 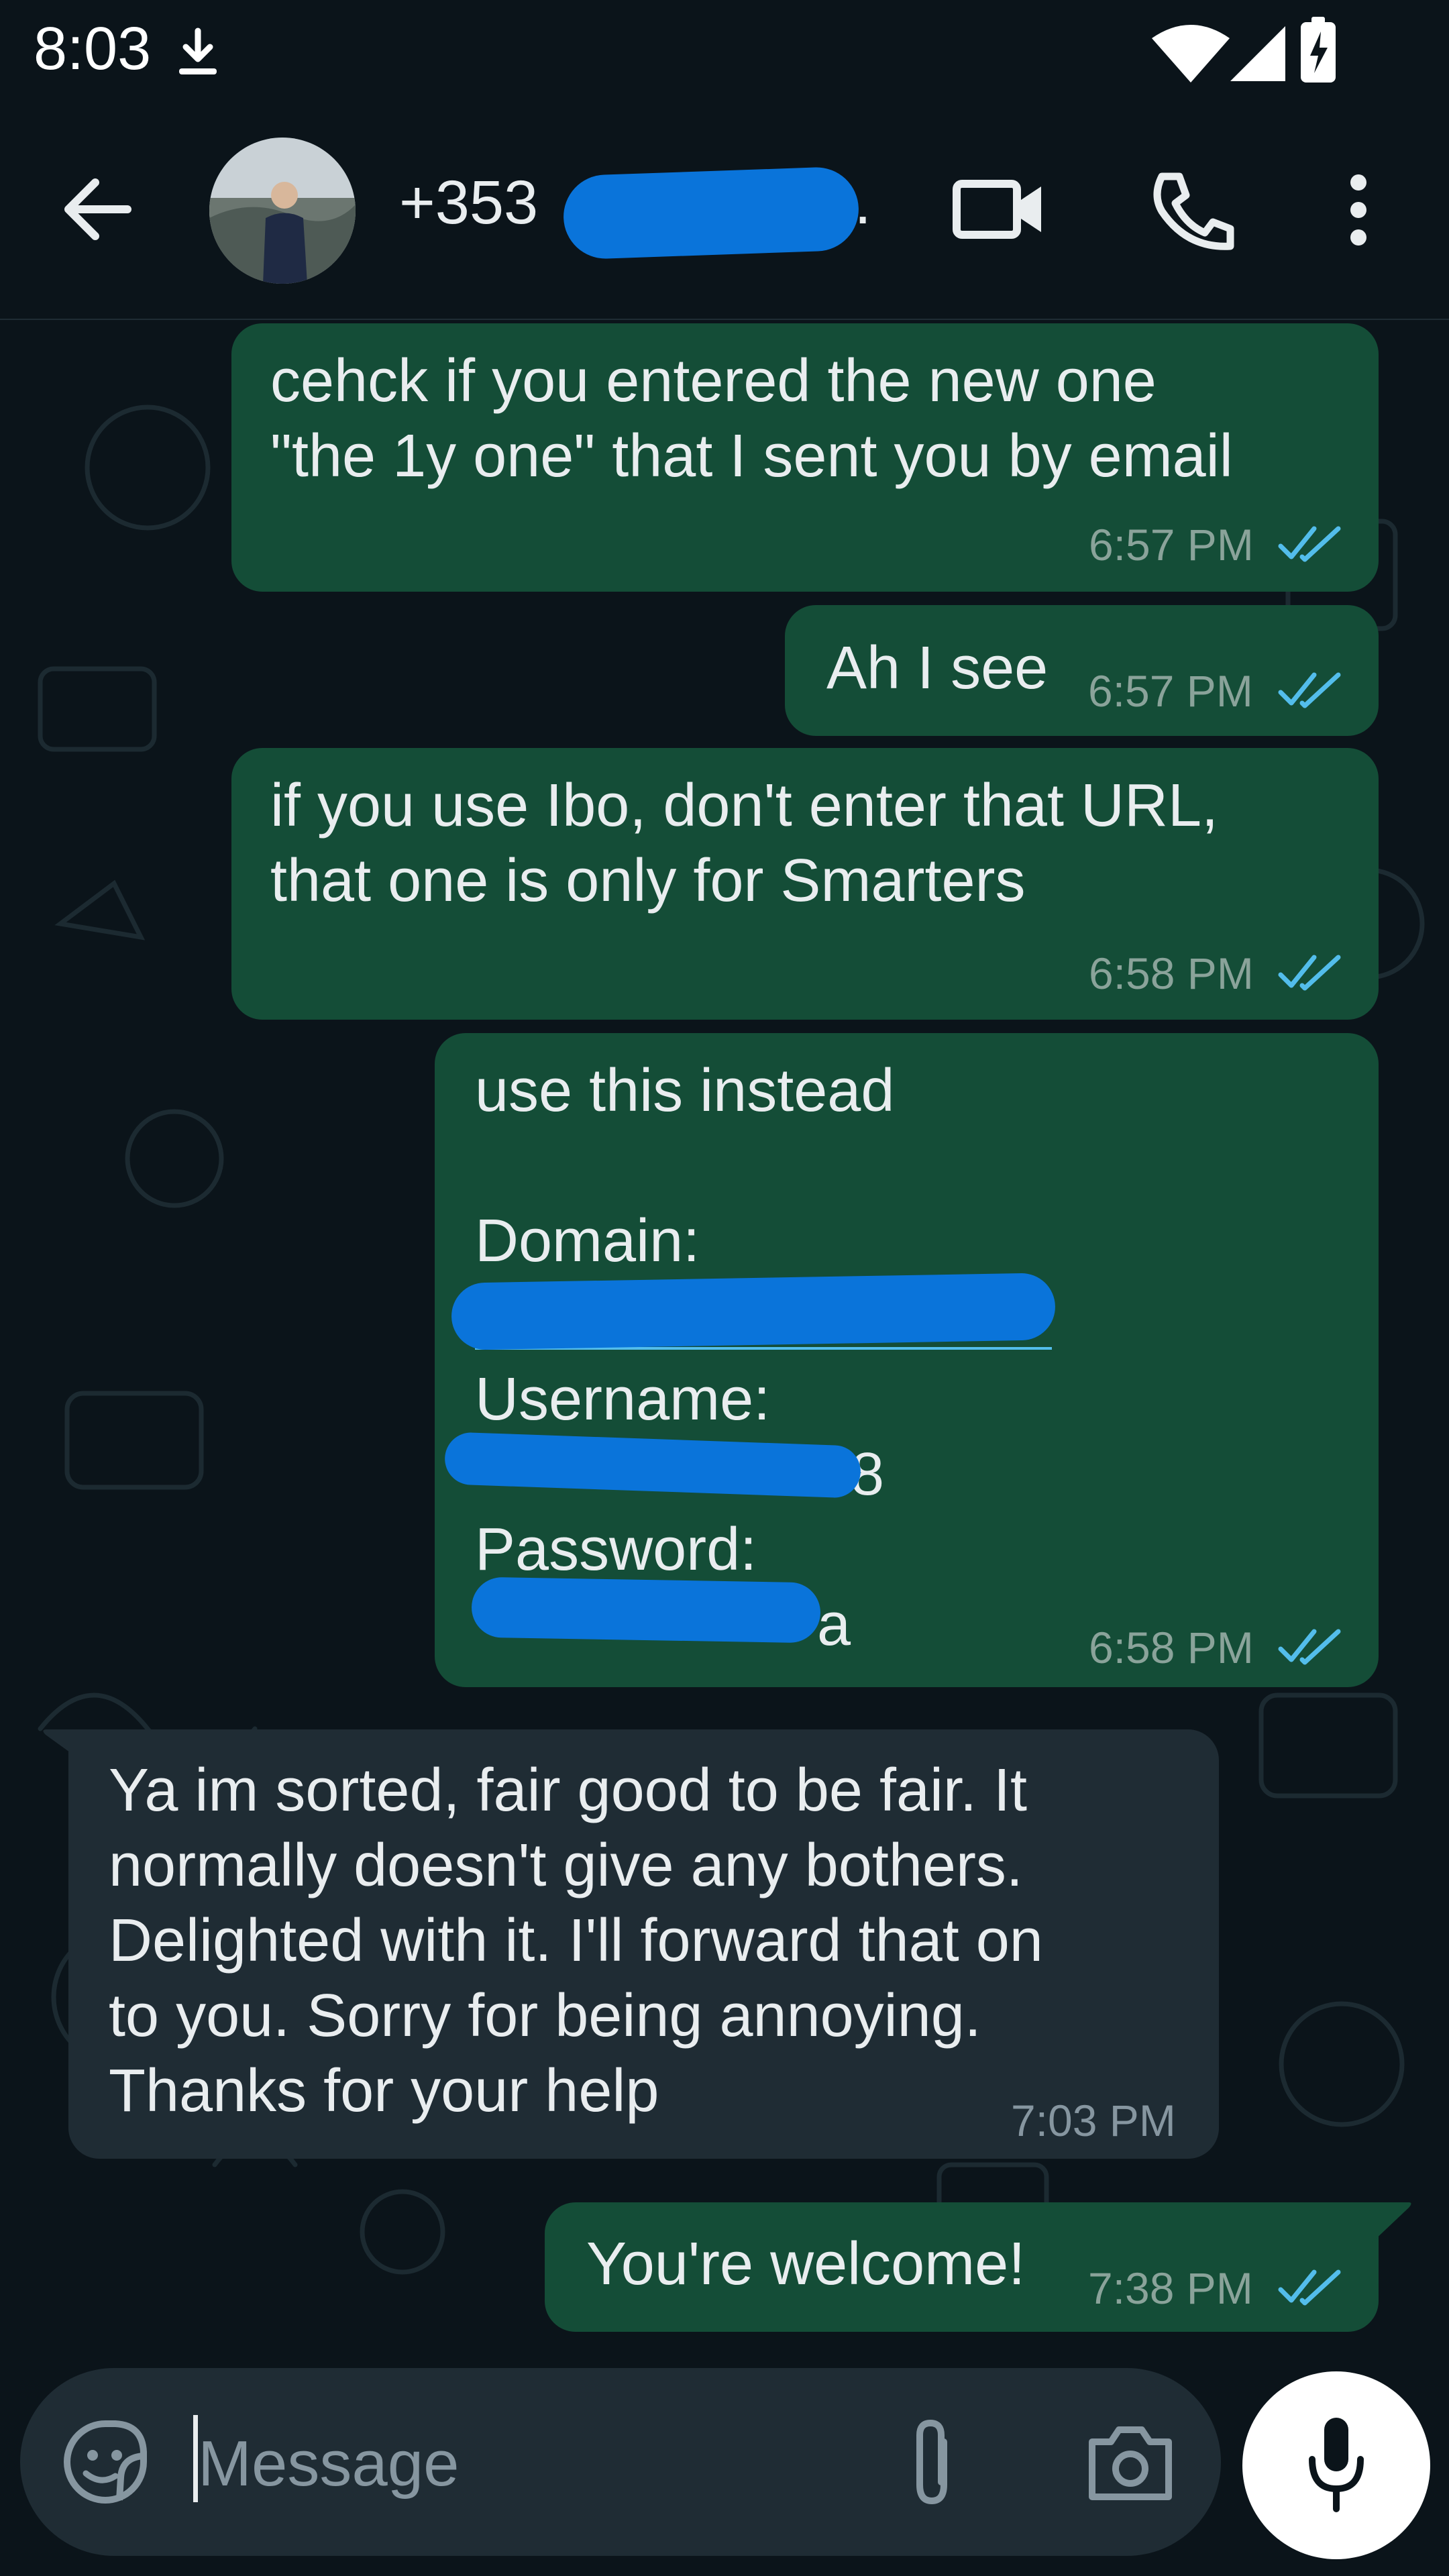 I want to click on attach-icon, so click(x=932, y=2462).